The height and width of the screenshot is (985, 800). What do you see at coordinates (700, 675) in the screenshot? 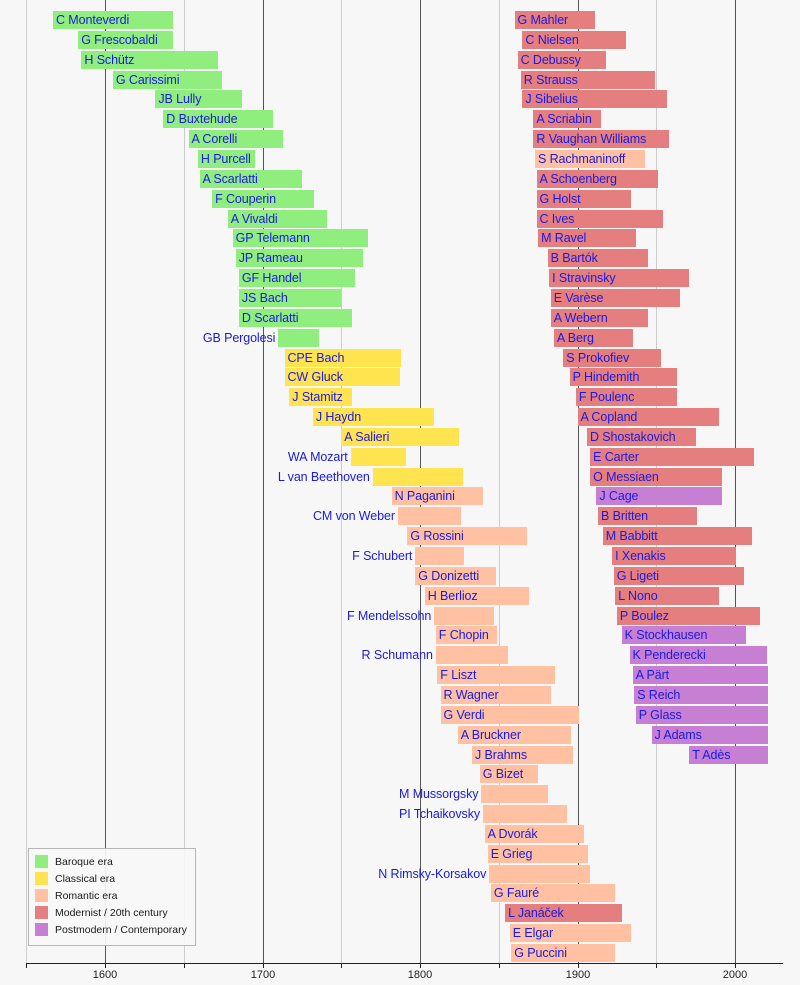
I see `timeline-bar: A Pärt` at bounding box center [700, 675].